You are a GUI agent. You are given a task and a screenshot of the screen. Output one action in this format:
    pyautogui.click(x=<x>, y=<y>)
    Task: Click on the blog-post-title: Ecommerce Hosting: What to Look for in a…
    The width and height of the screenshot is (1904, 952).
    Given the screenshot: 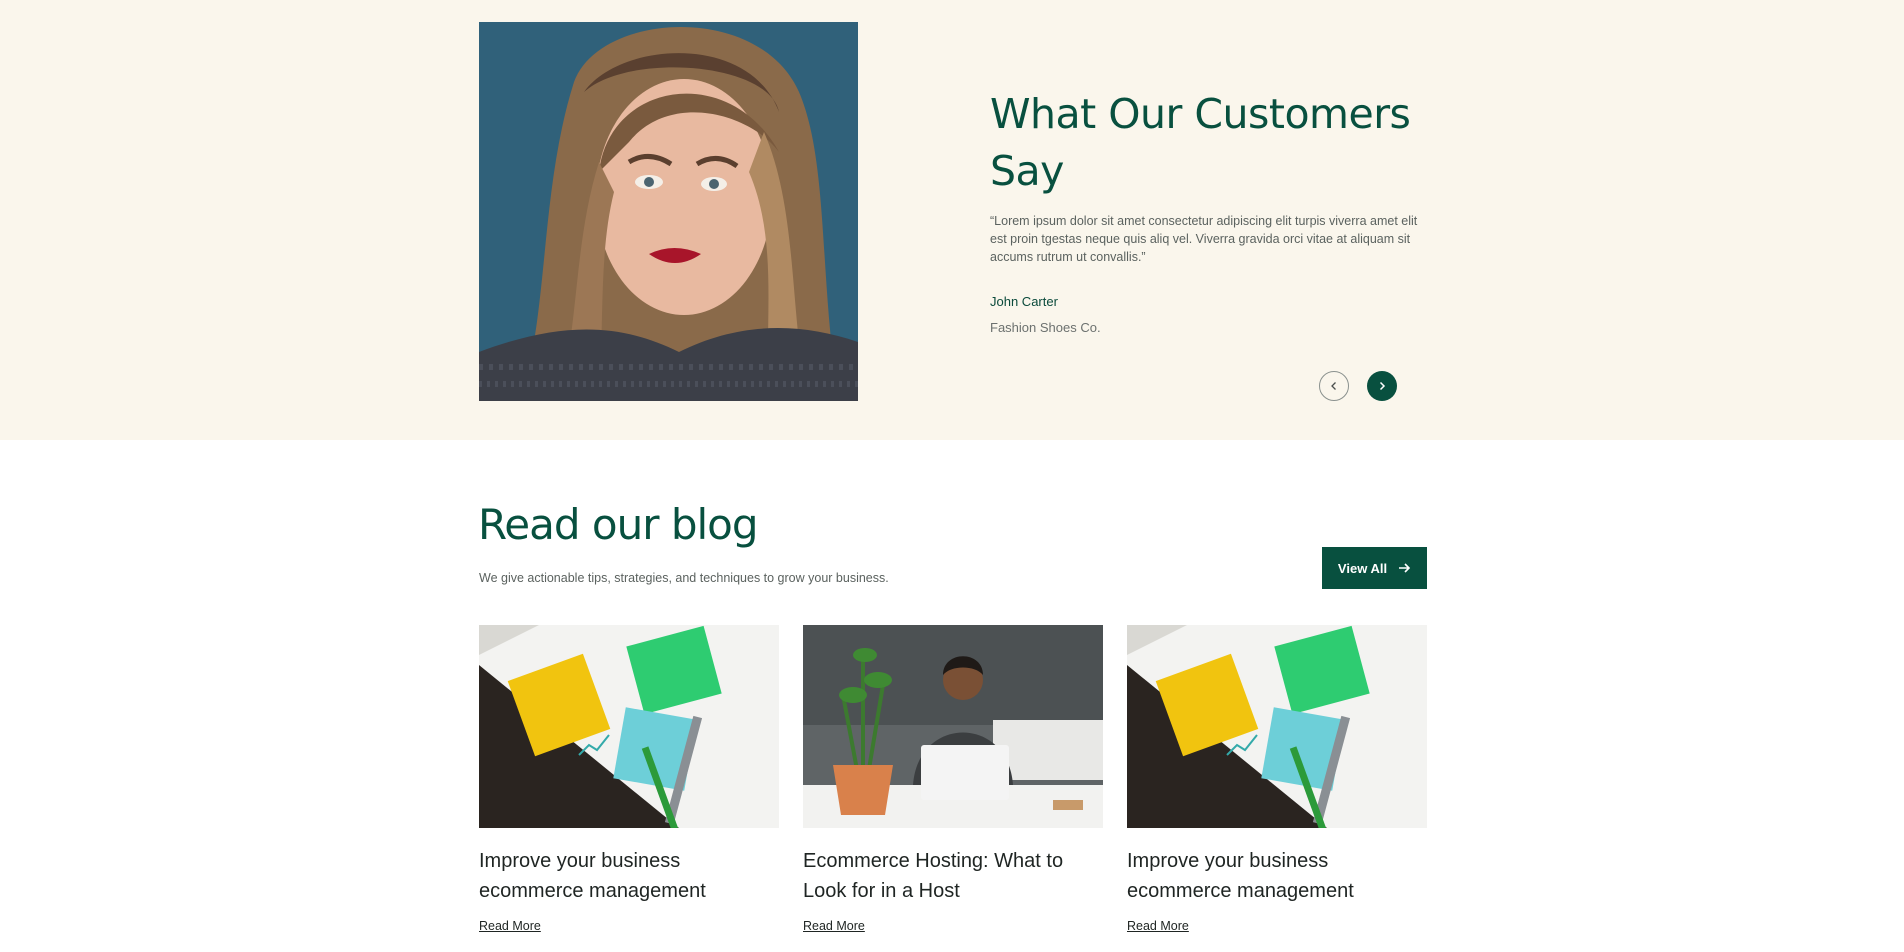 What is the action you would take?
    pyautogui.click(x=953, y=876)
    